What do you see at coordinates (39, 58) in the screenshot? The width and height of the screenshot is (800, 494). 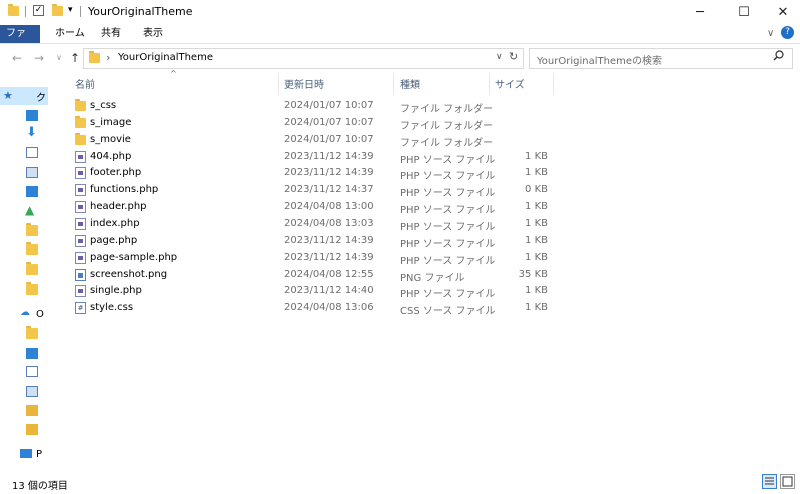 I see `forward-button: →` at bounding box center [39, 58].